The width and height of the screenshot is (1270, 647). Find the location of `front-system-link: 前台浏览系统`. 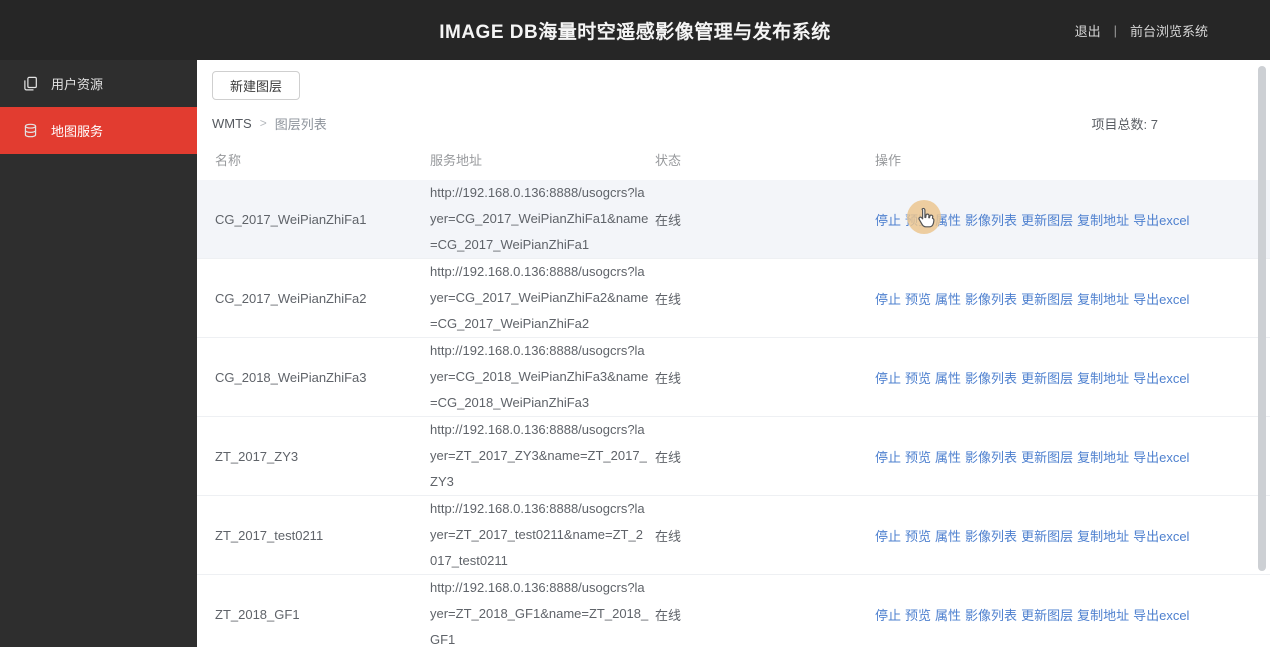

front-system-link: 前台浏览系统 is located at coordinates (1169, 30).